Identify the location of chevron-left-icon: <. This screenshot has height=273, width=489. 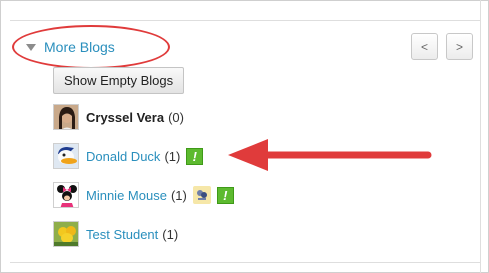
(424, 46).